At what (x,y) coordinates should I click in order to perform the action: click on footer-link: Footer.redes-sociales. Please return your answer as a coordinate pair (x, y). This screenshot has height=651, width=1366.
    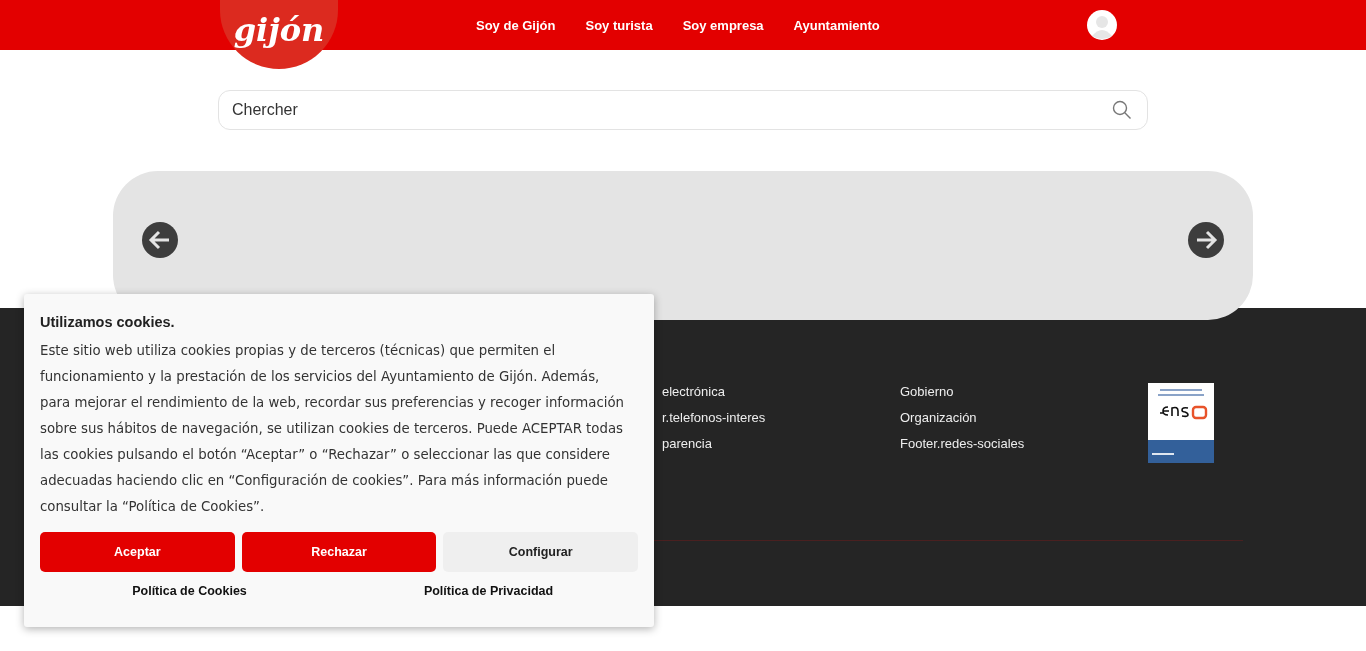
    Looking at the image, I should click on (1017, 444).